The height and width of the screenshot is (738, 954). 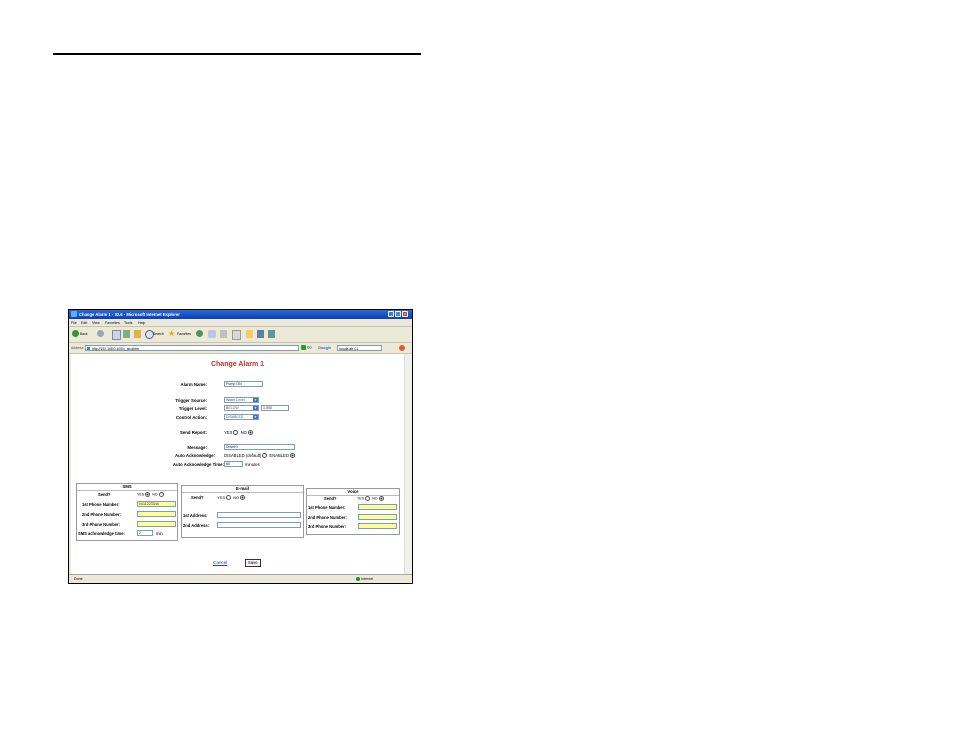 What do you see at coordinates (237, 364) in the screenshot?
I see `page-title: Change Alarm 1` at bounding box center [237, 364].